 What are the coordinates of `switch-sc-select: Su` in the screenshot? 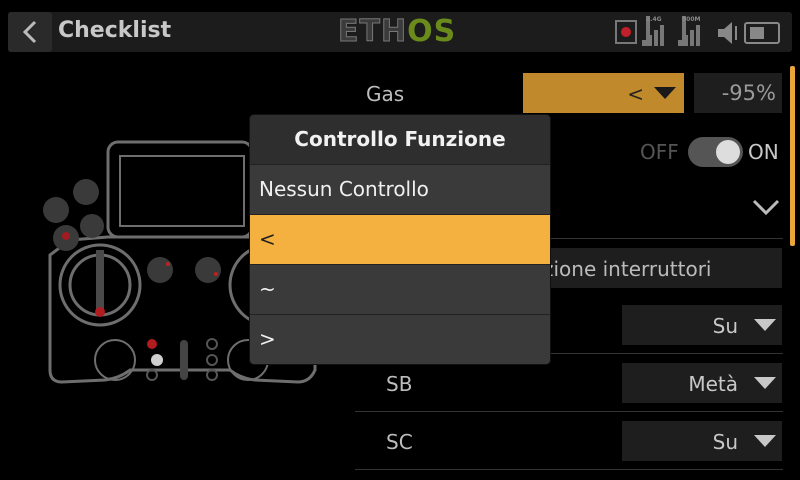 It's located at (702, 441).